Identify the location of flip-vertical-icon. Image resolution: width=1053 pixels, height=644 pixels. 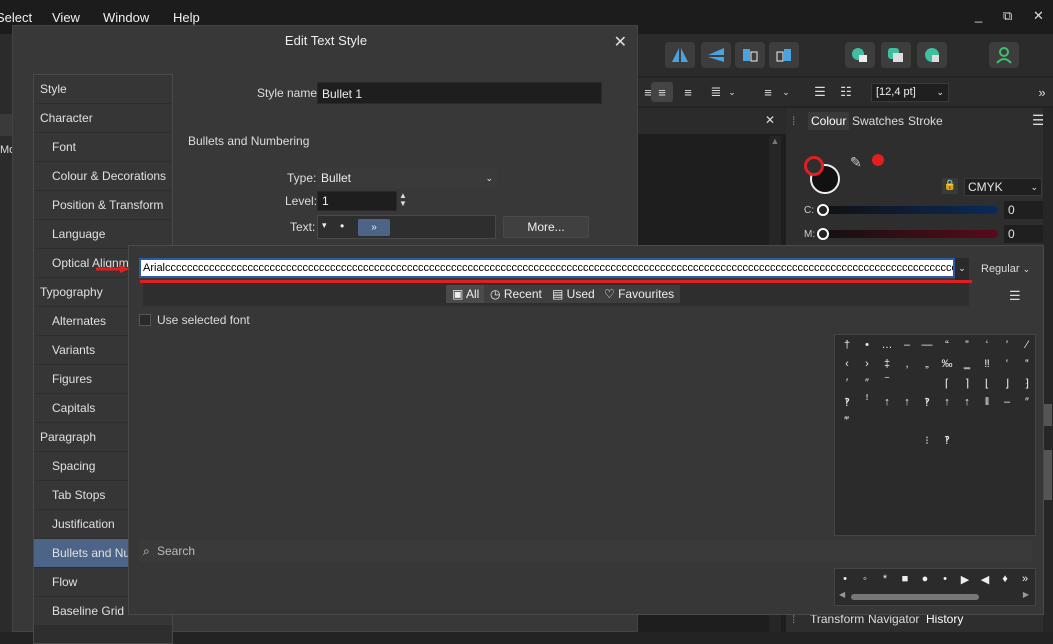
(716, 55).